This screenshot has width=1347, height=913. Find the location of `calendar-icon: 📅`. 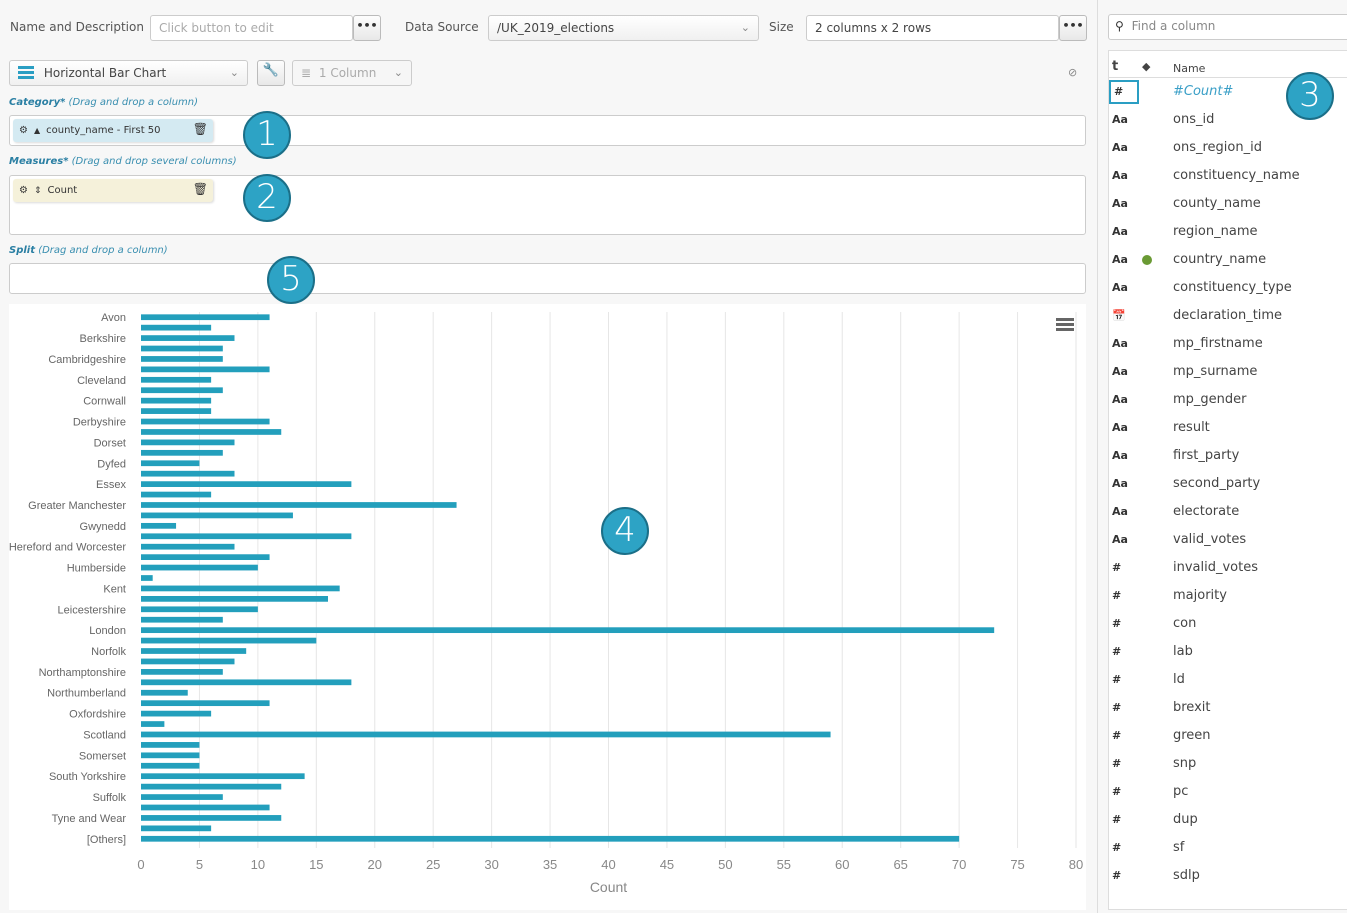

calendar-icon: 📅 is located at coordinates (1119, 315).